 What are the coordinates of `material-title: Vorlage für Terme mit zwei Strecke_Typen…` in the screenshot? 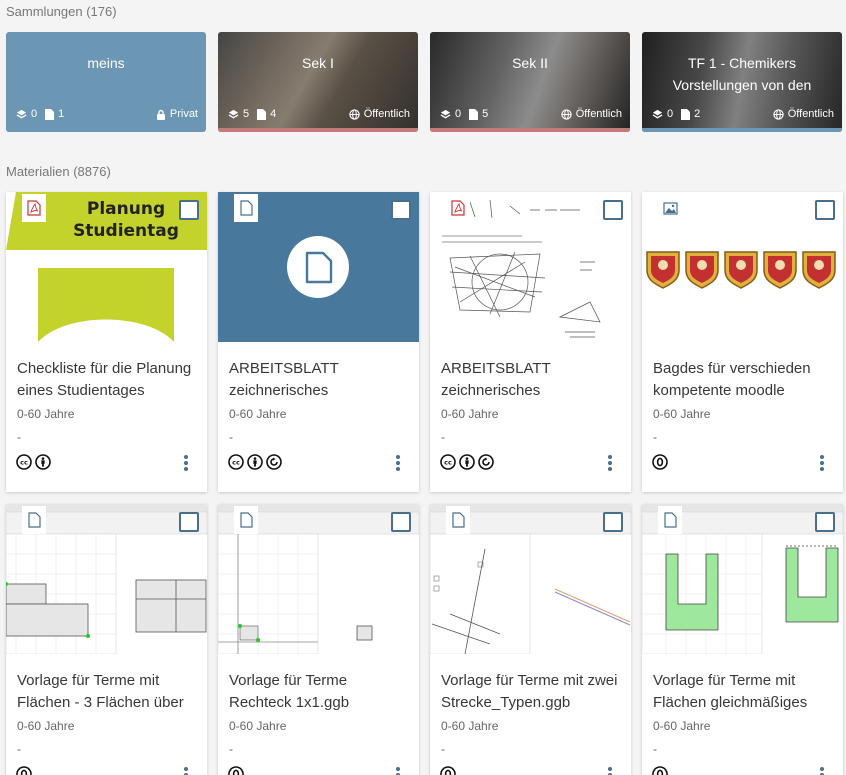 It's located at (532, 692).